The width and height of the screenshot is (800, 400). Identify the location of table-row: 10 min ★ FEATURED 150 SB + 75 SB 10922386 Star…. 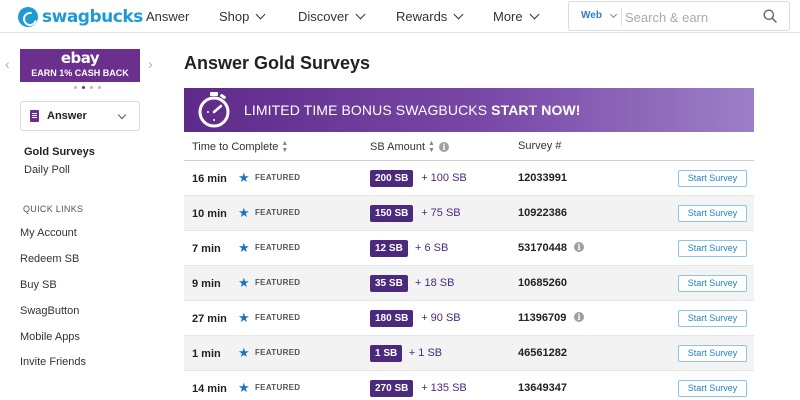
(469, 213).